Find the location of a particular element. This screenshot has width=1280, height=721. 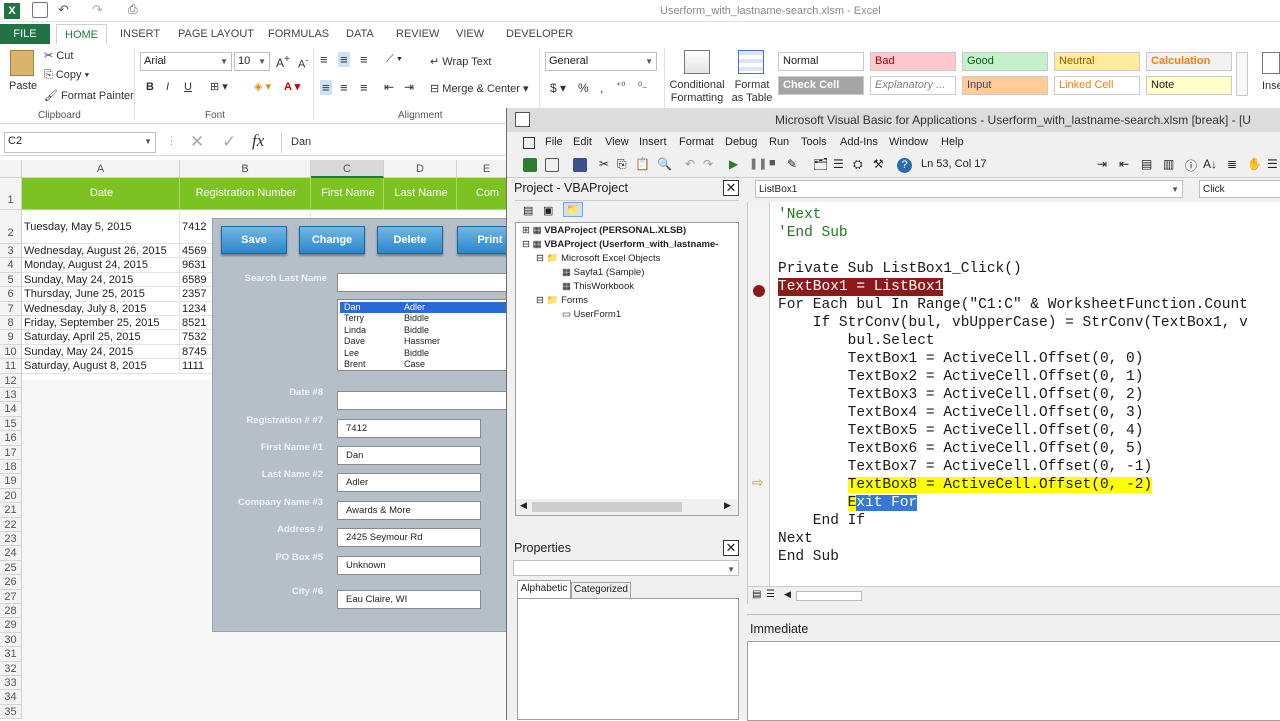

project-explorer-icon: 🗂 is located at coordinates (820, 164).